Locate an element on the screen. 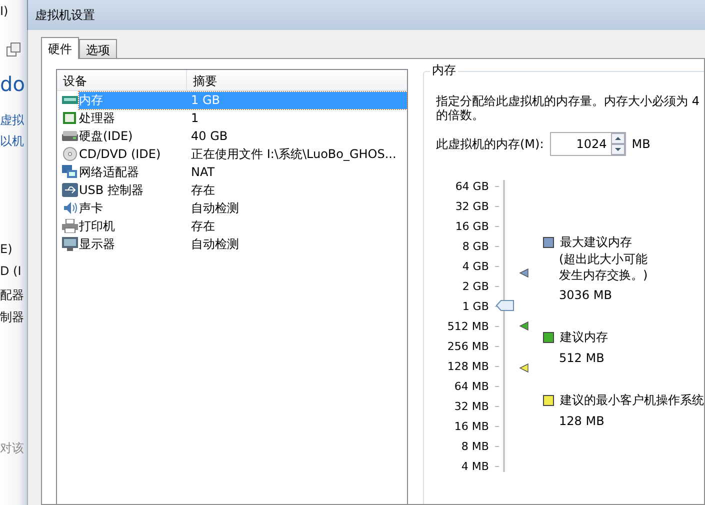  device-summary: 1 is located at coordinates (195, 118).